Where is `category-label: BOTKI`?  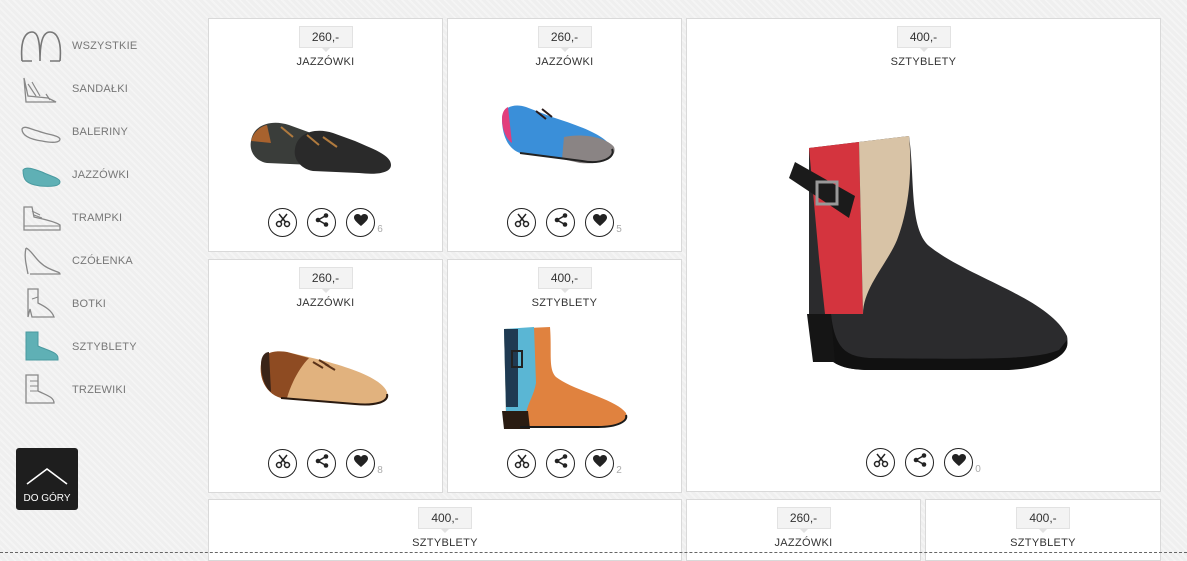 category-label: BOTKI is located at coordinates (89, 303).